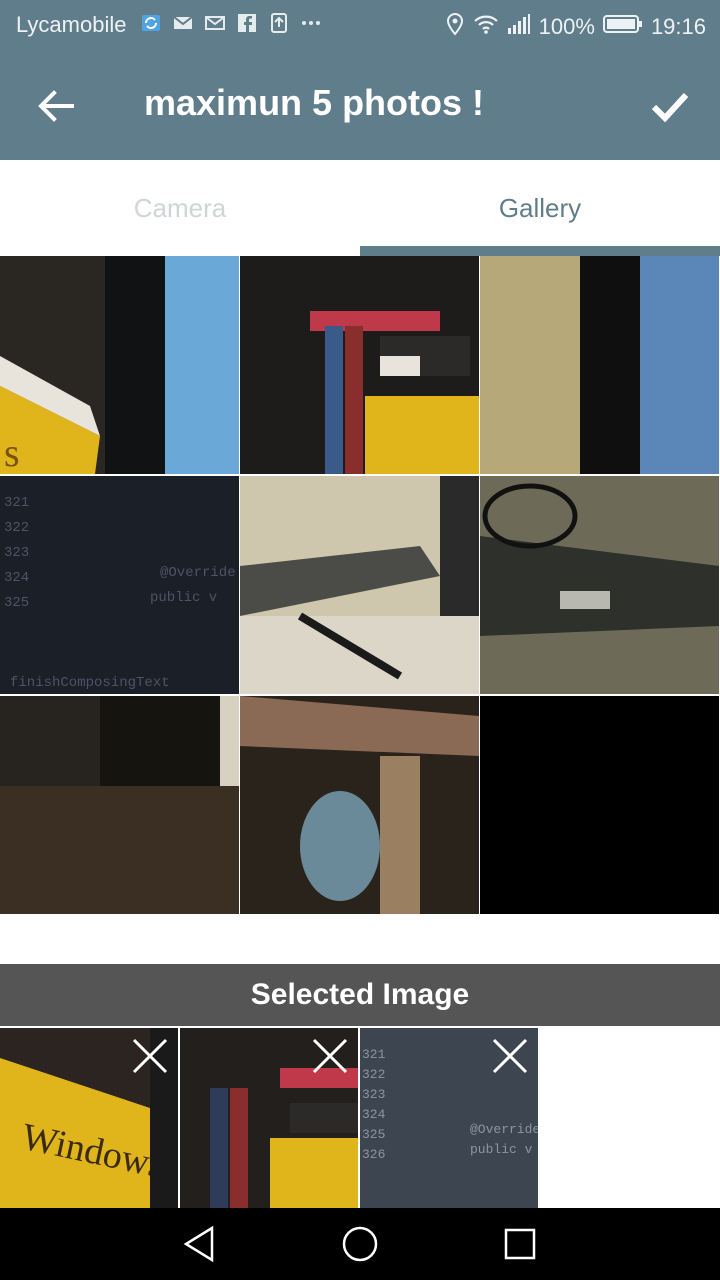 Image resolution: width=720 pixels, height=1280 pixels. I want to click on signal-icon, so click(519, 27).